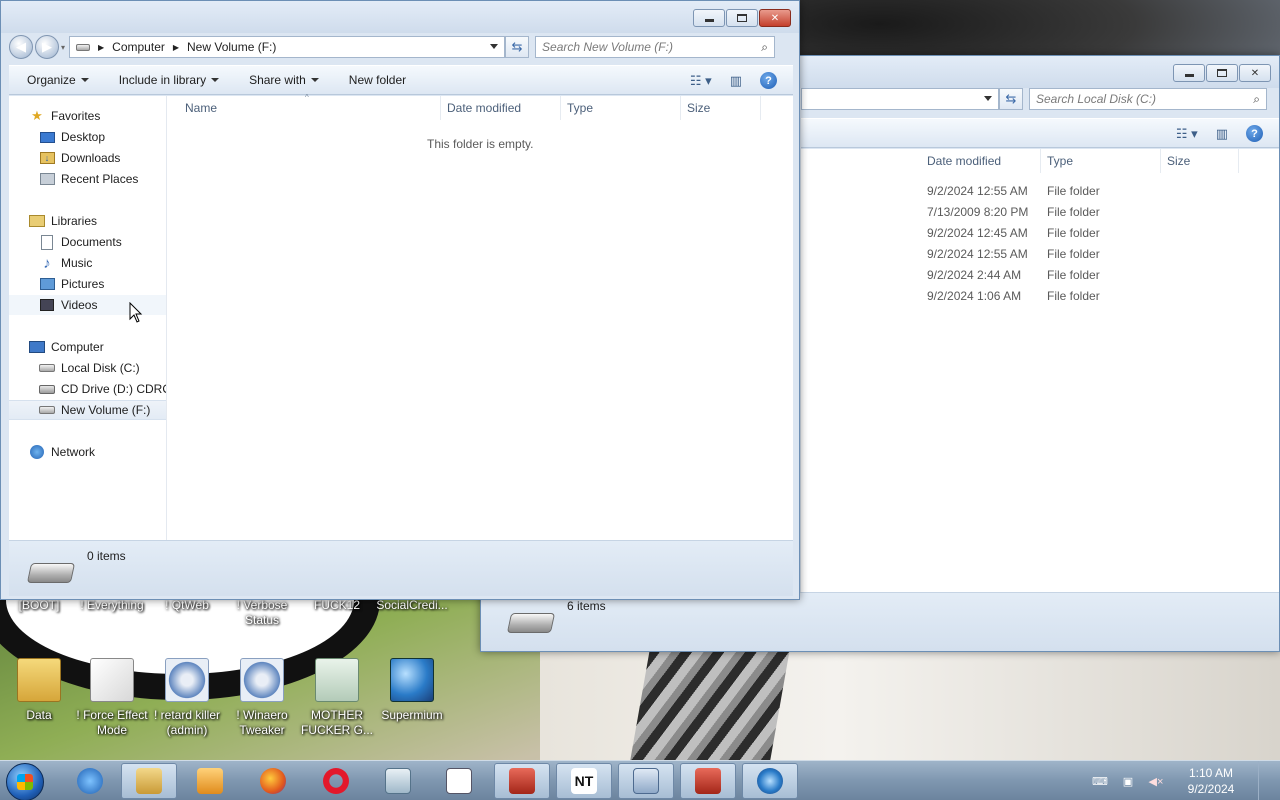 This screenshot has height=800, width=1280. Describe the element at coordinates (112, 698) in the screenshot. I see `desktop-icon-force-effect-mode: ! Force Effect Mode` at that location.